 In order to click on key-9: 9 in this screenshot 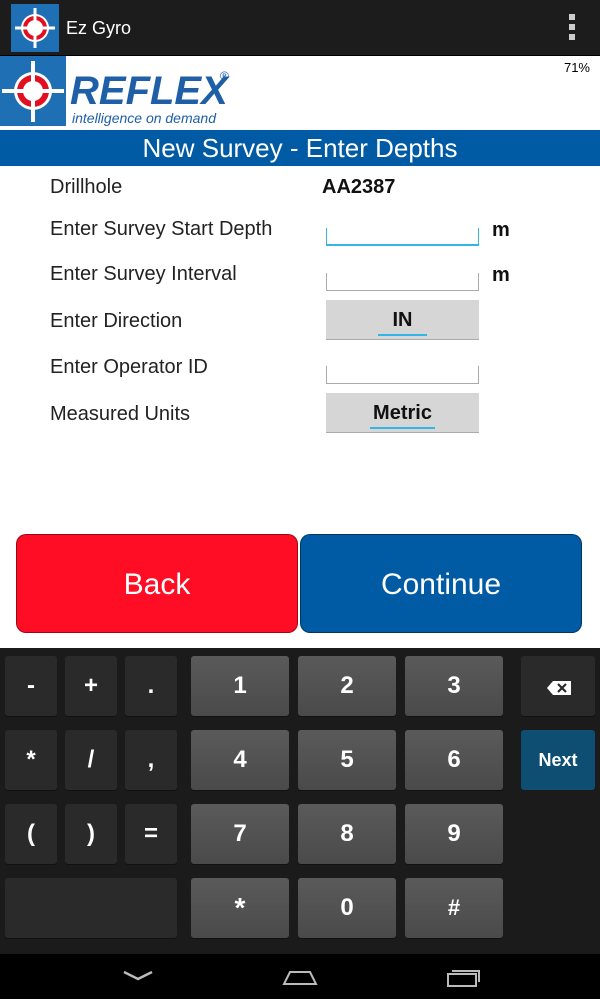, I will do `click(454, 834)`.